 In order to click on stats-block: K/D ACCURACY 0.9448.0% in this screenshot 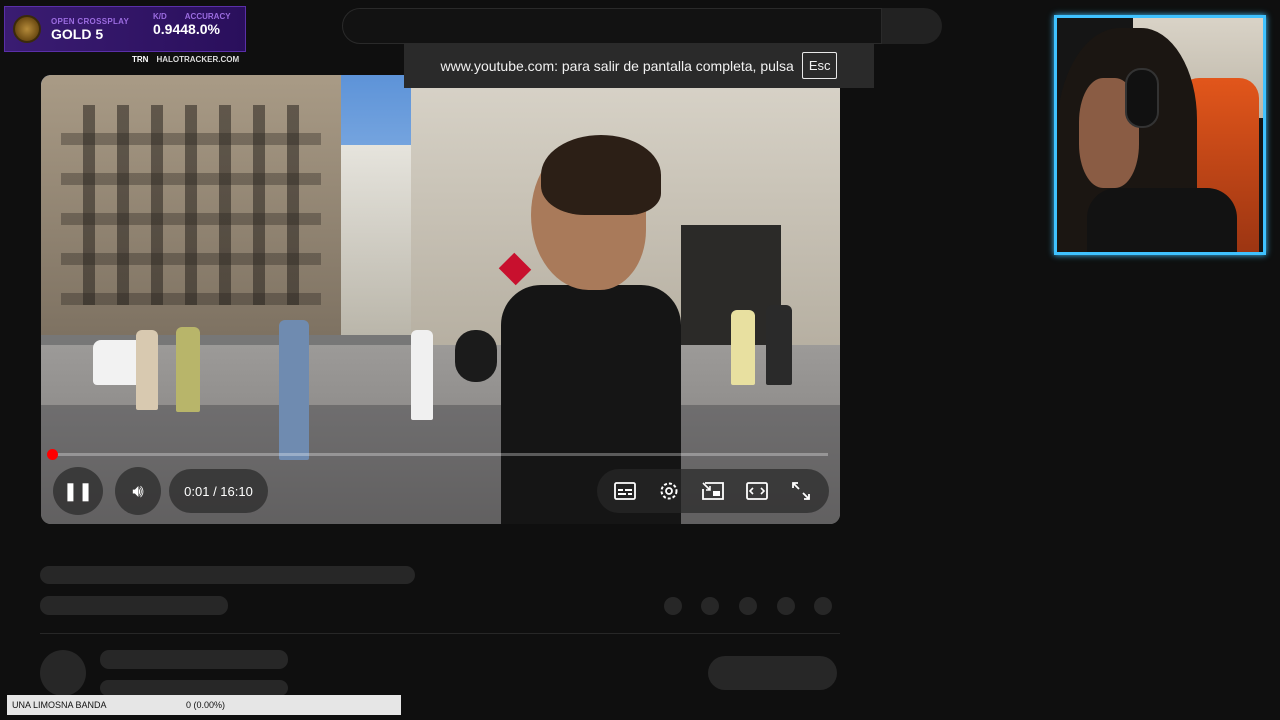, I will do `click(192, 24)`.